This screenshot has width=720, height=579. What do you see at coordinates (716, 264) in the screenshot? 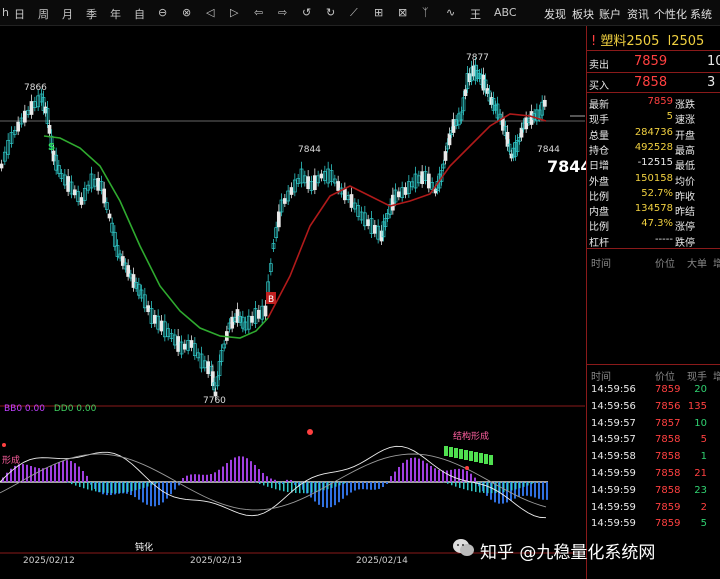
I see `header-increase: 增` at bounding box center [716, 264].